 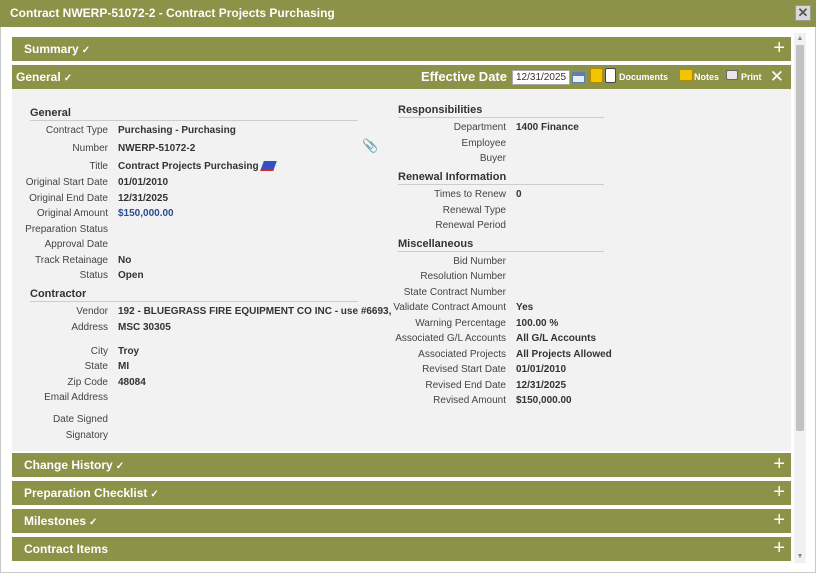 I want to click on print-icon, so click(x=732, y=75).